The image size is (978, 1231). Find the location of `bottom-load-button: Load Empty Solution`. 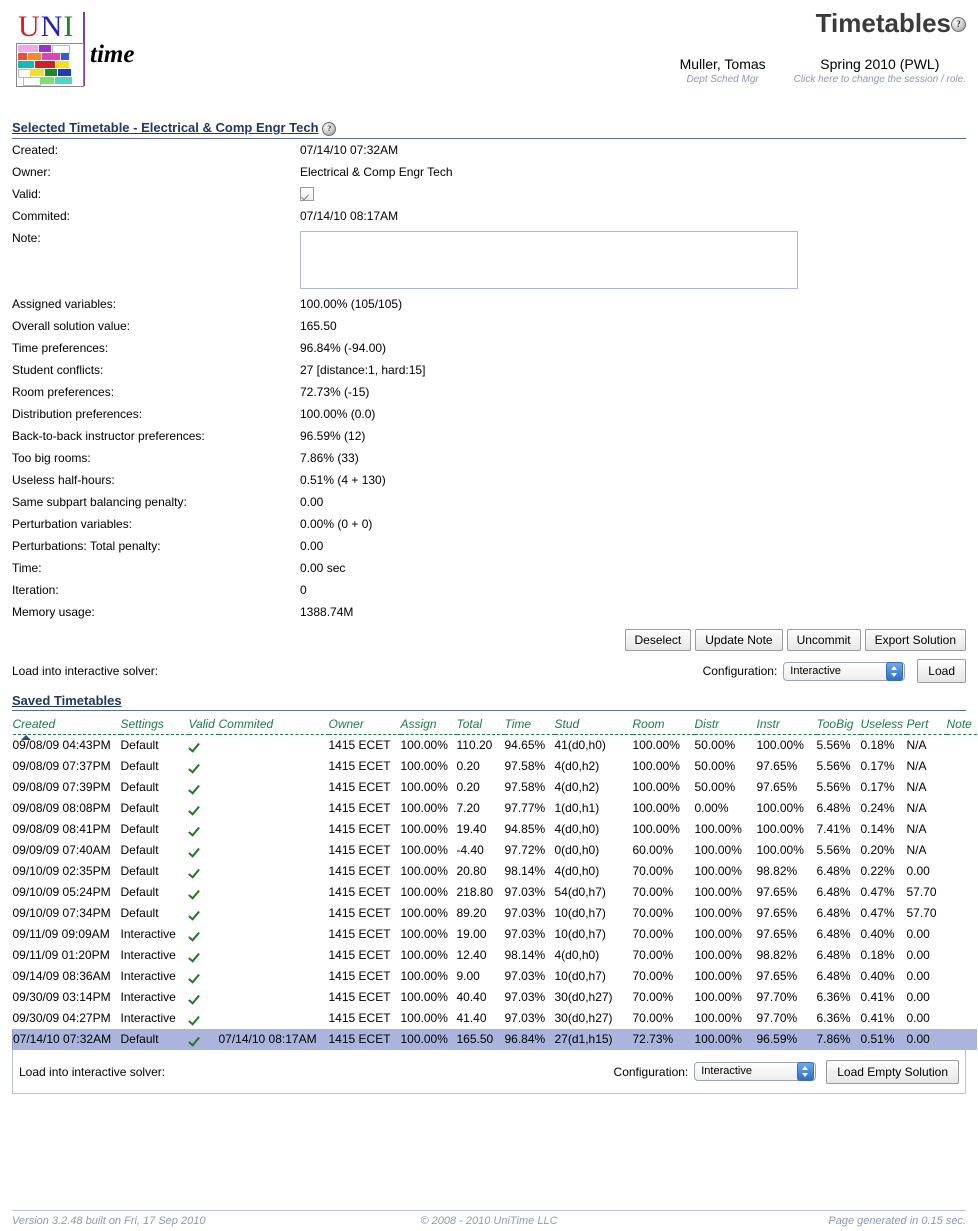

bottom-load-button: Load Empty Solution is located at coordinates (892, 1071).